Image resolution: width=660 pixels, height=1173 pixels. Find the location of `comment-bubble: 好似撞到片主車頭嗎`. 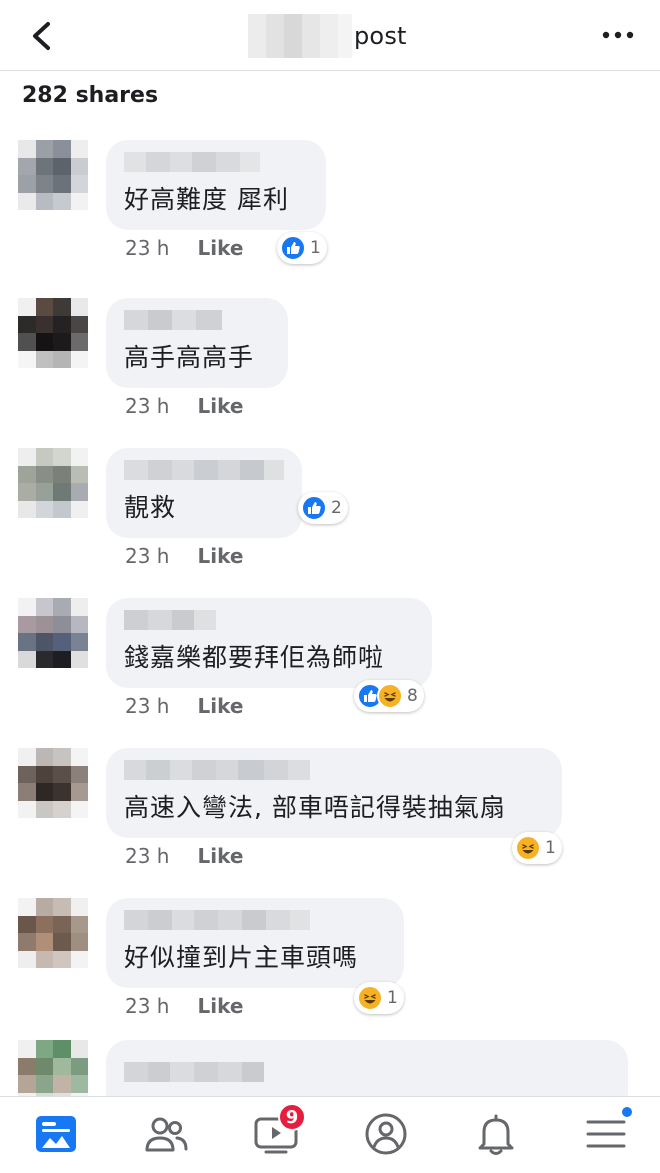

comment-bubble: 好似撞到片主車頭嗎 is located at coordinates (255, 943).